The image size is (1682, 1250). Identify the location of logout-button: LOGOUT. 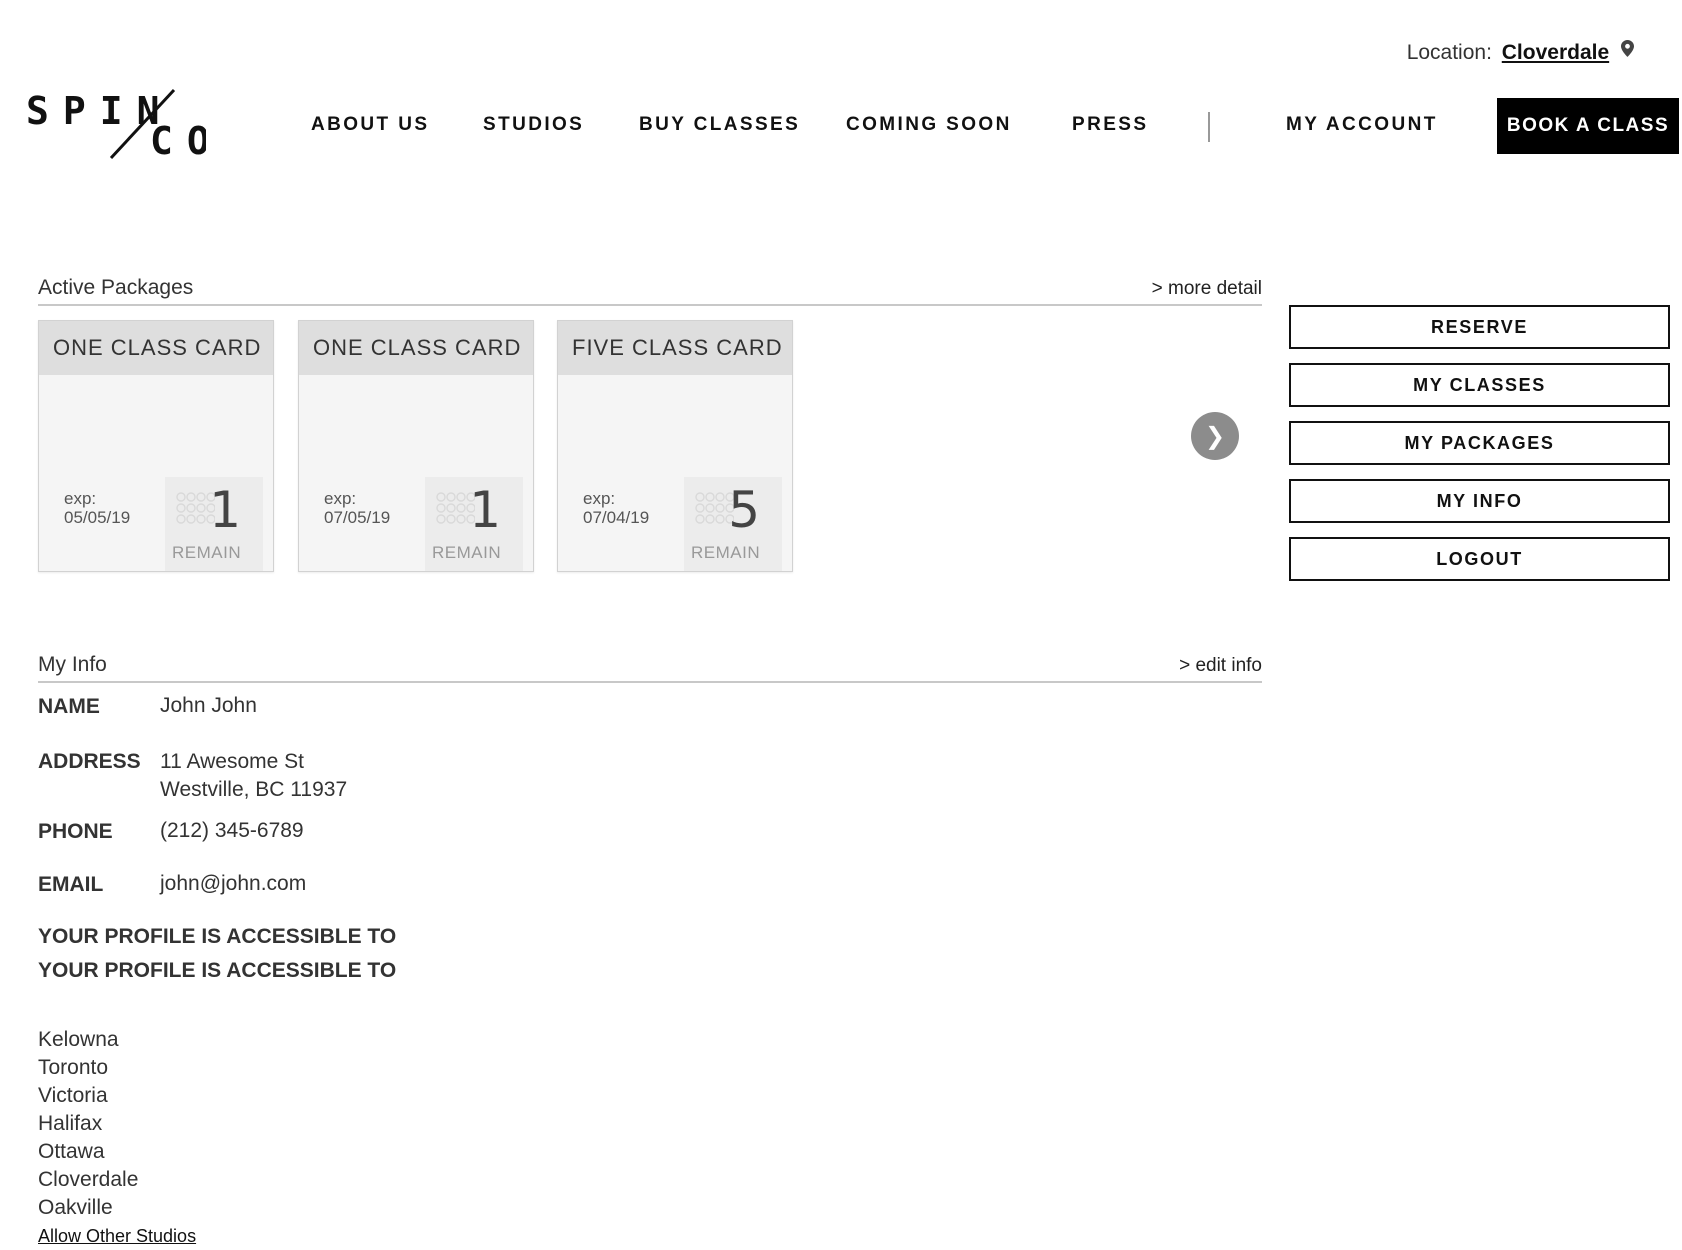
(1479, 559).